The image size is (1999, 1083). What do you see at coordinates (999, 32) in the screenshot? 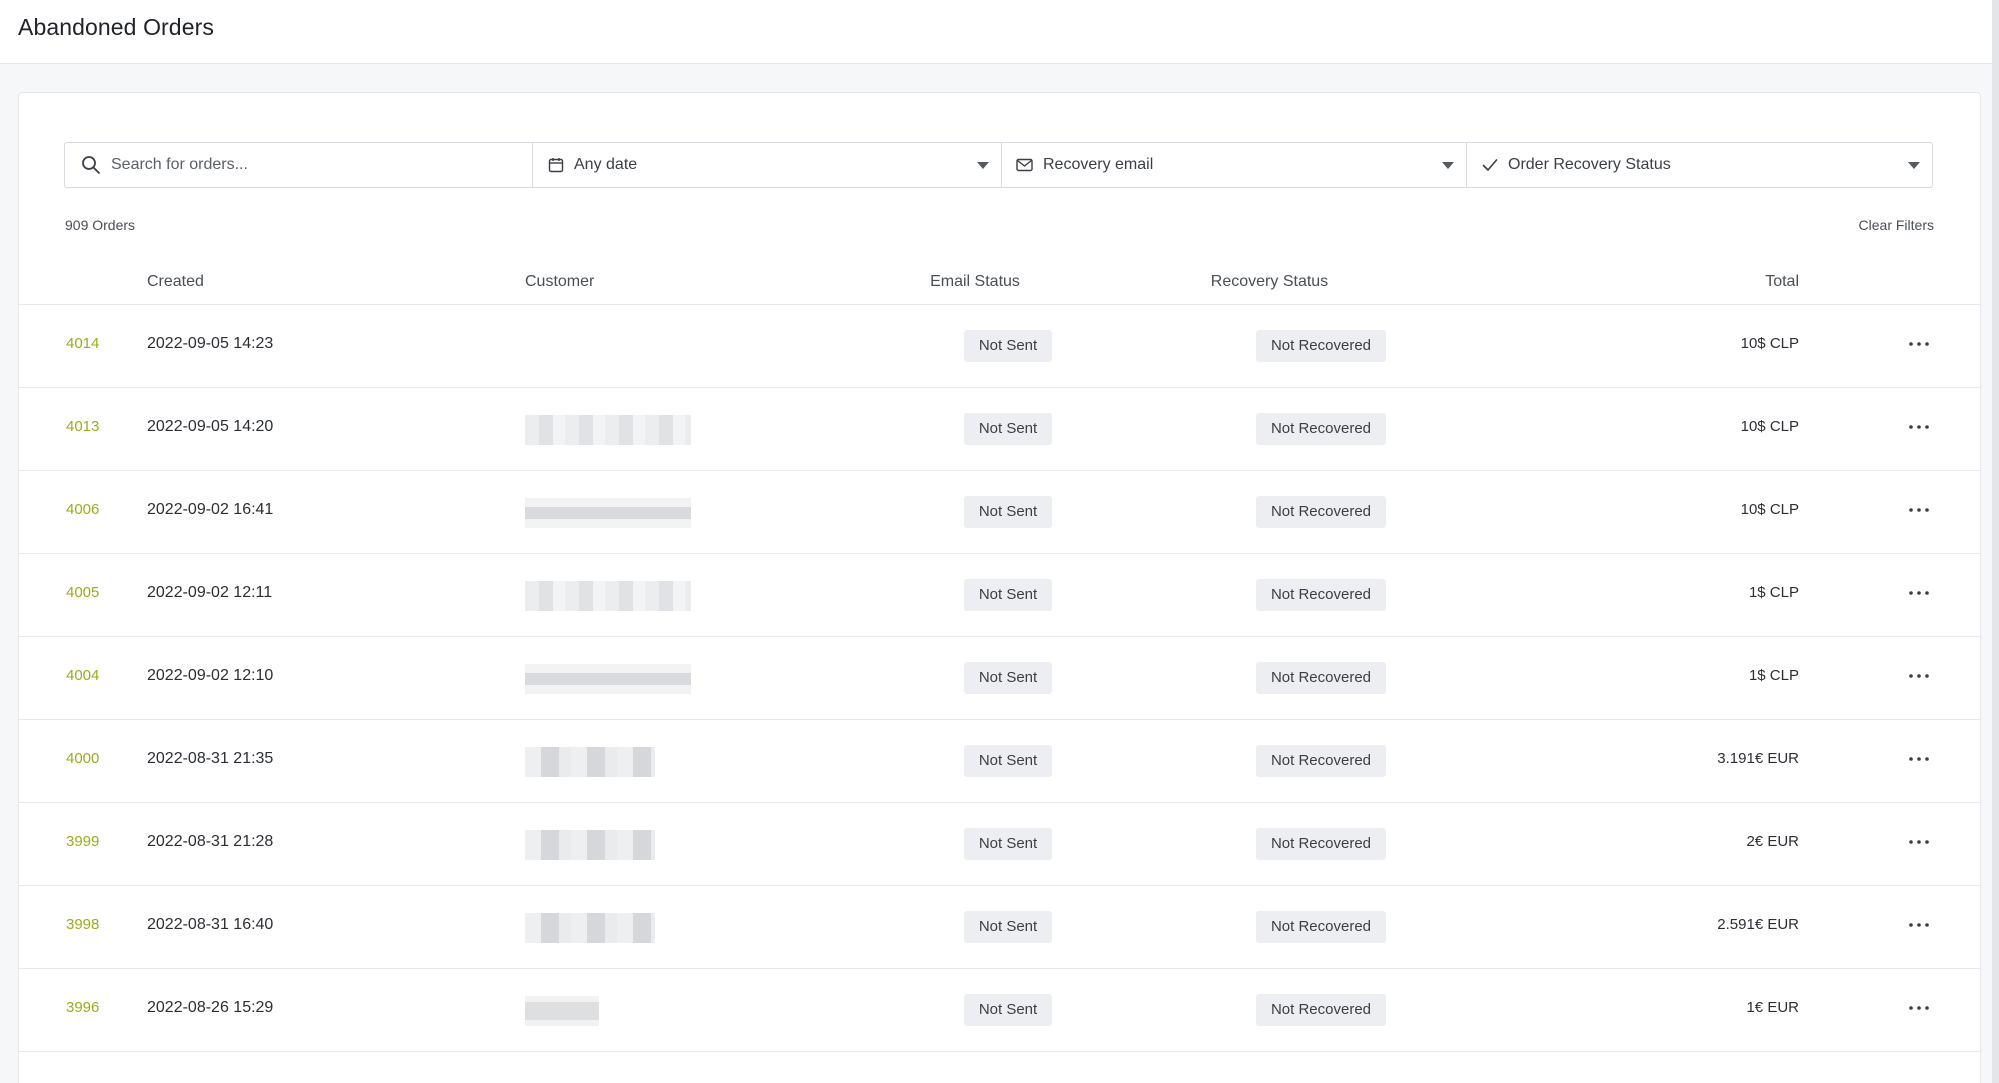
I see `top-bar: Abandoned Orders` at bounding box center [999, 32].